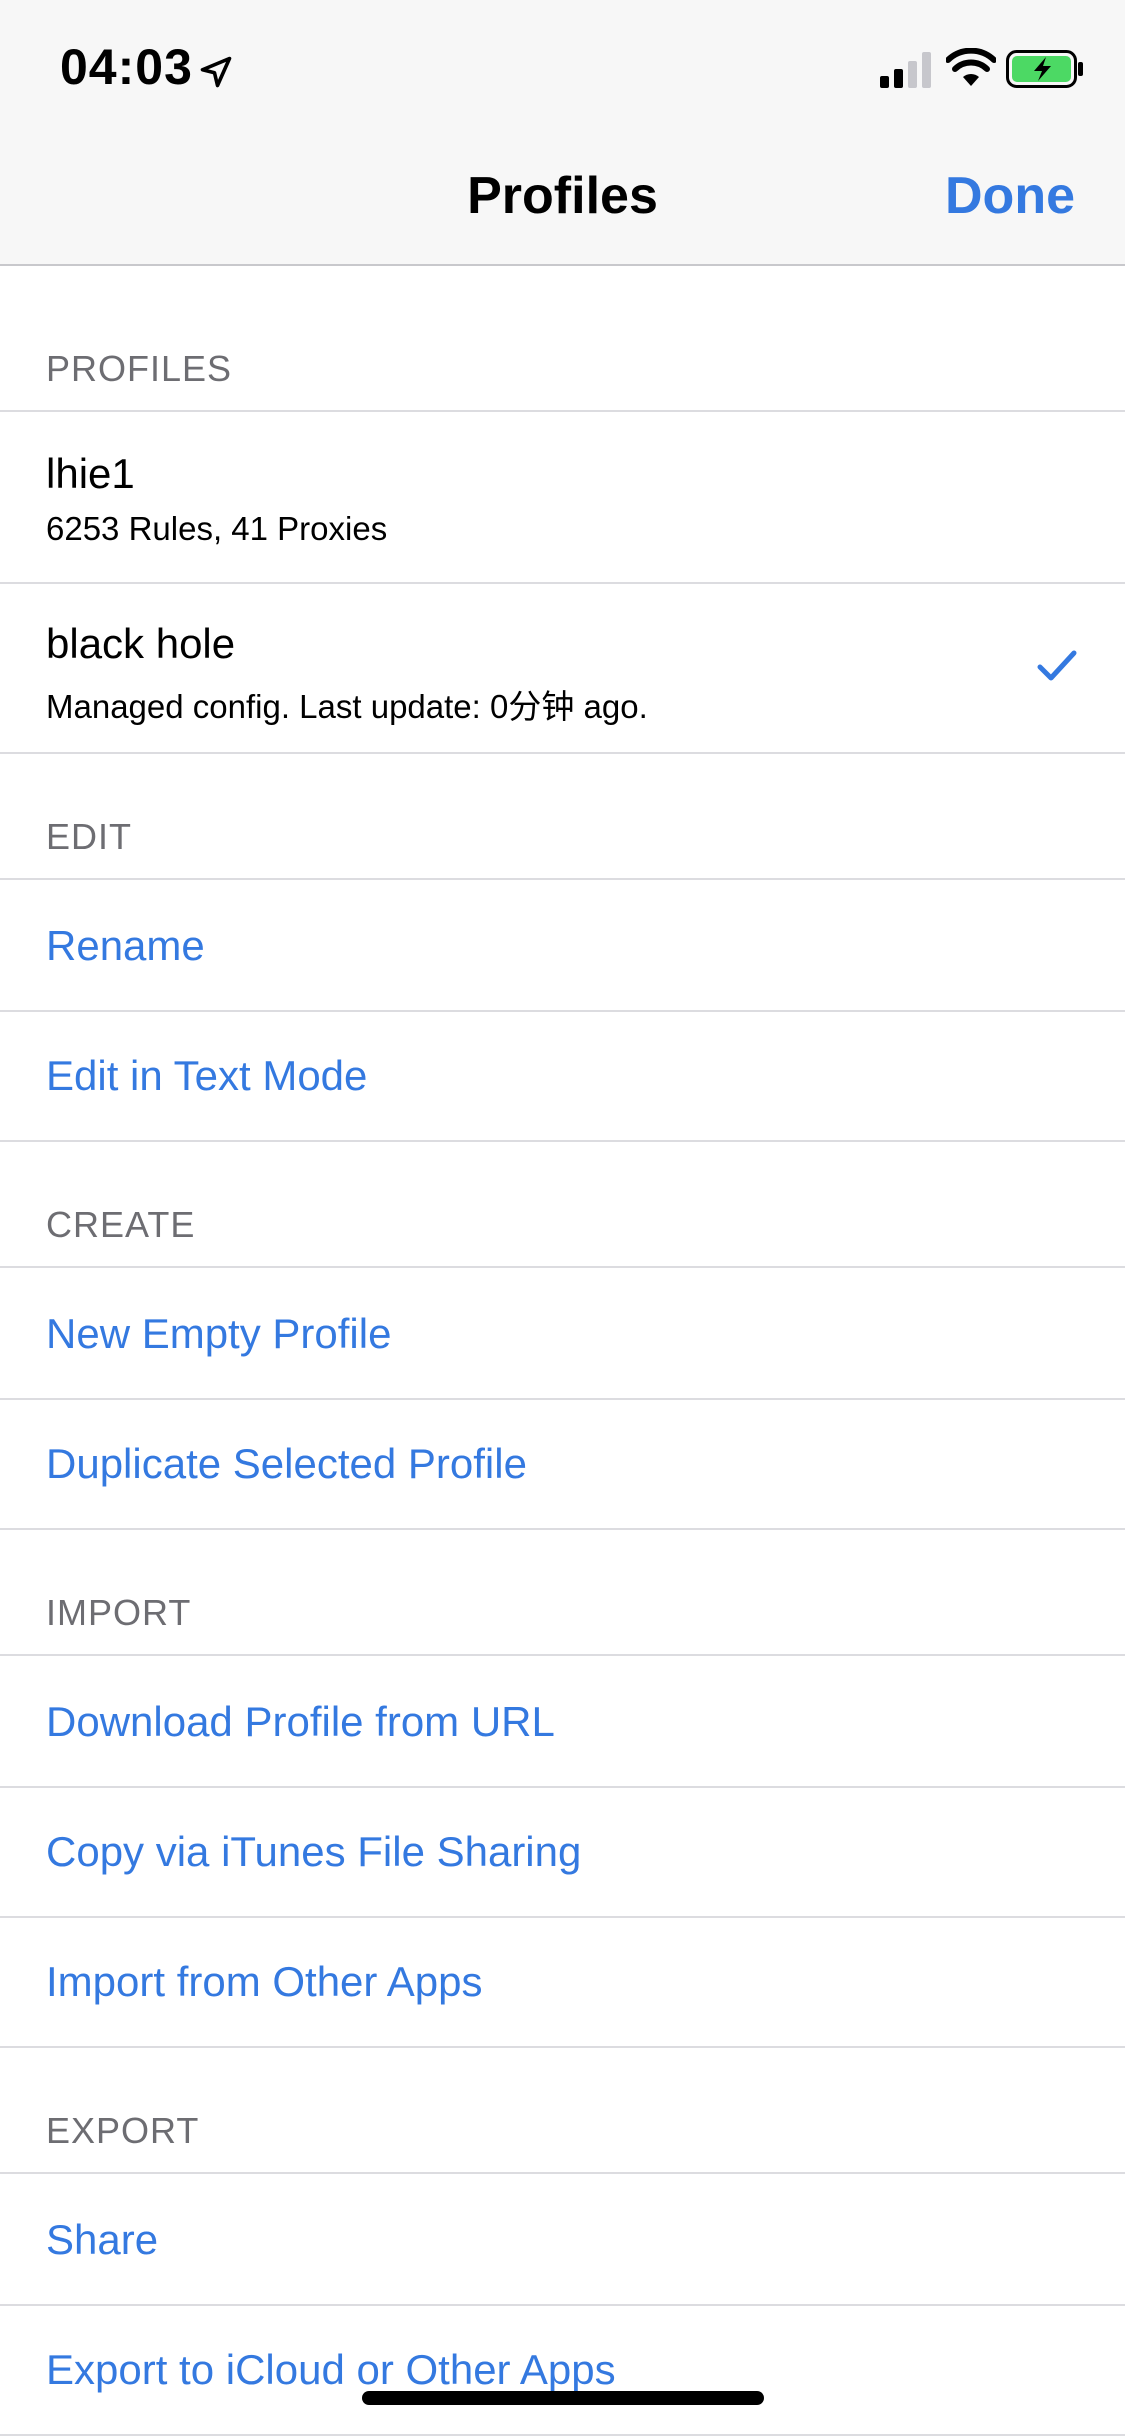 The width and height of the screenshot is (1125, 2436). I want to click on wifi-icon, so click(971, 67).